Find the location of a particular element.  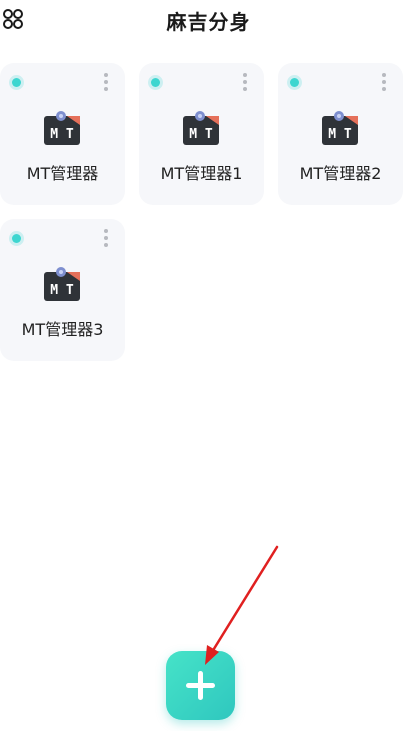

app-label: MT管理器1 is located at coordinates (201, 173).